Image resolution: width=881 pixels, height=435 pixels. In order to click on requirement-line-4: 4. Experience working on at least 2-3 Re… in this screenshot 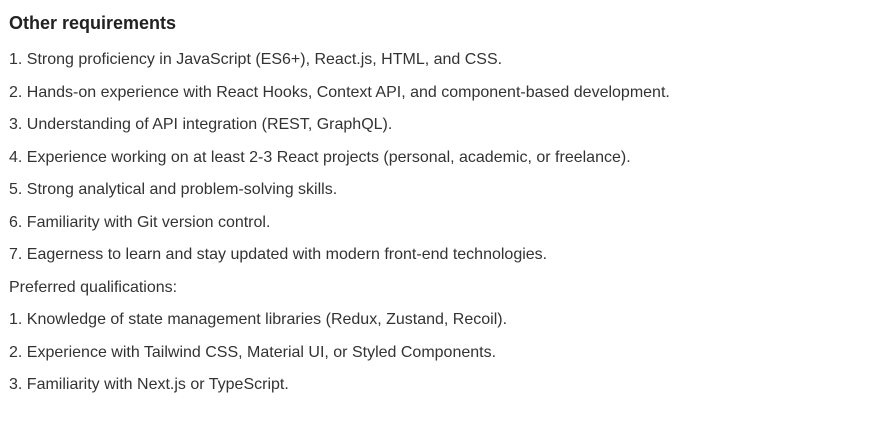, I will do `click(320, 157)`.